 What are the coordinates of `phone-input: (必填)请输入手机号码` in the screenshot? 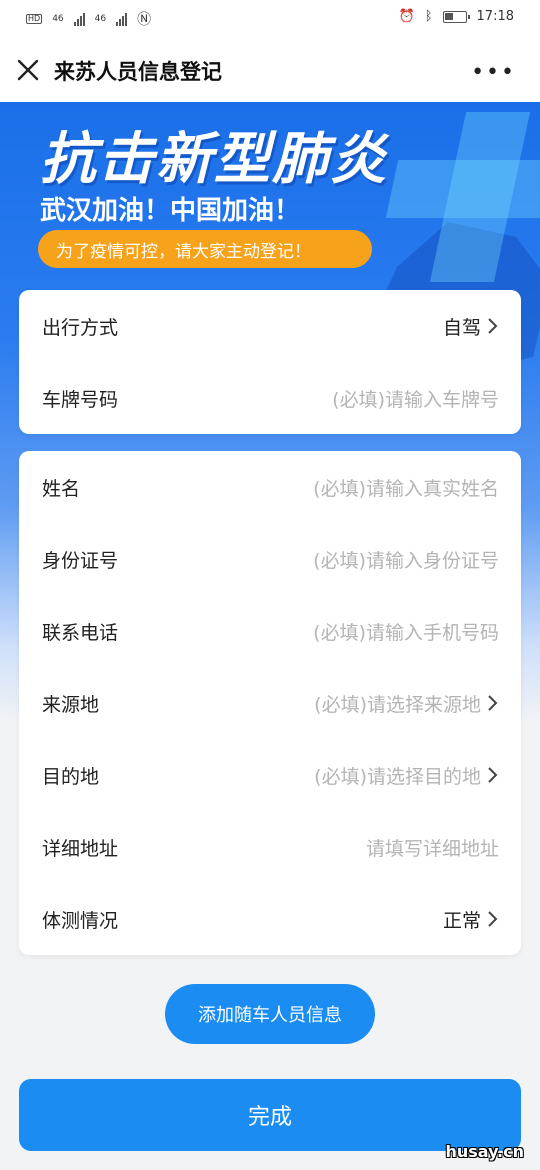 It's located at (406, 631).